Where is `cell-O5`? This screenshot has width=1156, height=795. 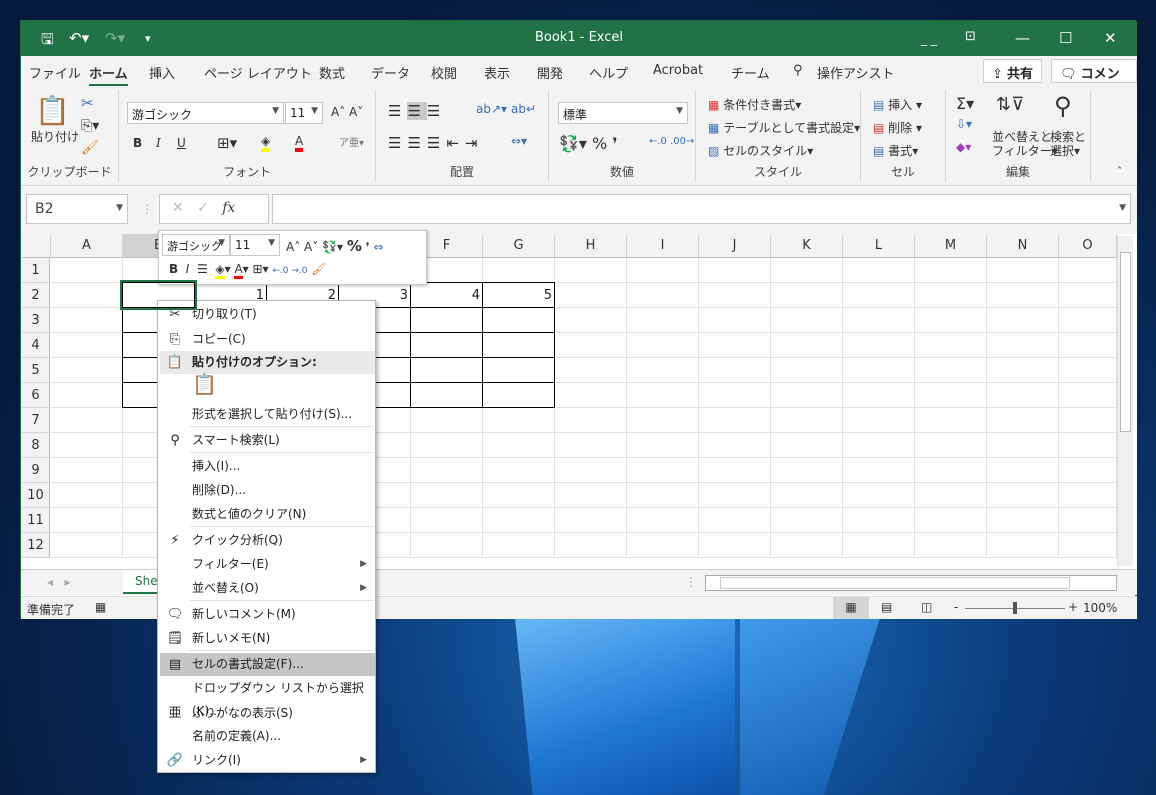
cell-O5 is located at coordinates (1088, 370).